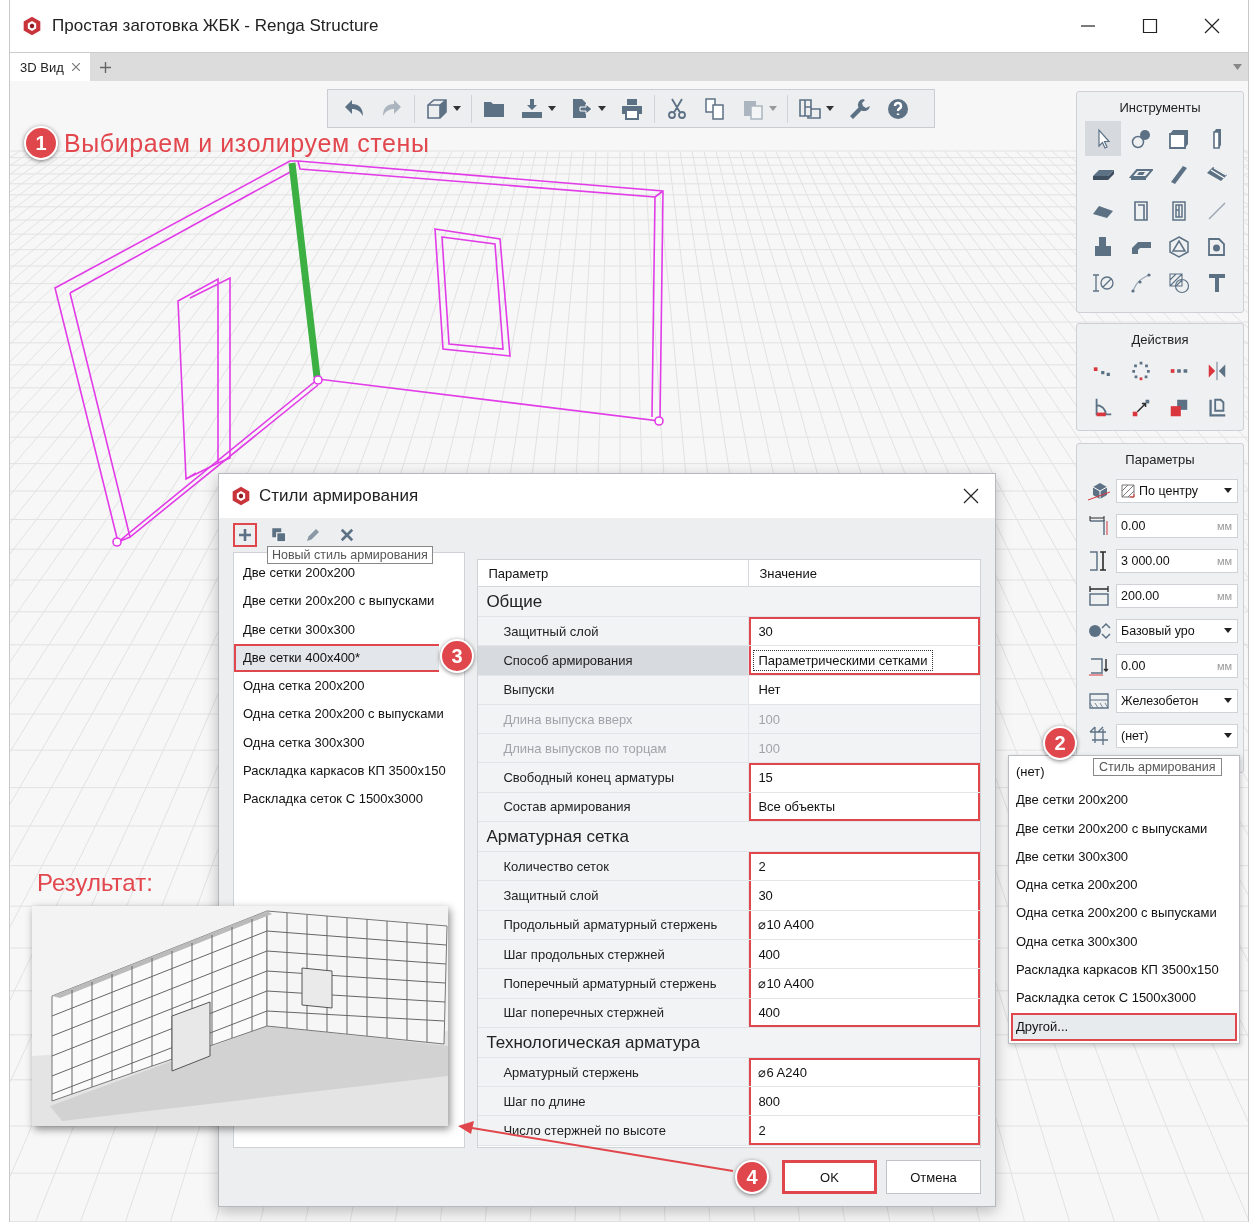 This screenshot has width=1256, height=1222. I want to click on dropdown-item: Две сетки 200x200 с выпусками, so click(1124, 828).